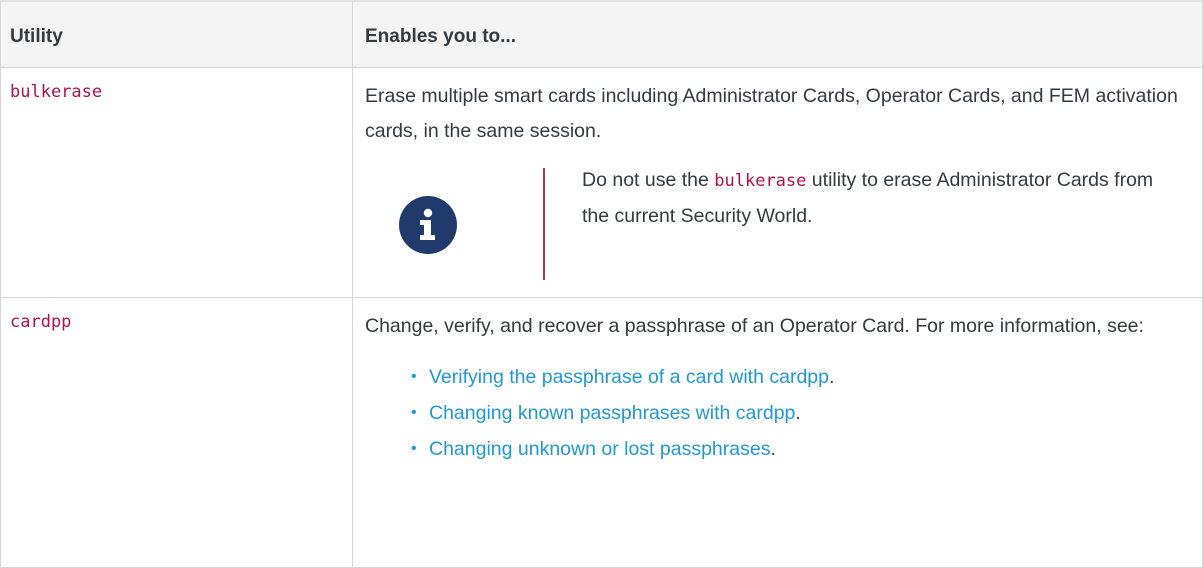  Describe the element at coordinates (760, 181) in the screenshot. I see `inline-code: bulkerase` at that location.